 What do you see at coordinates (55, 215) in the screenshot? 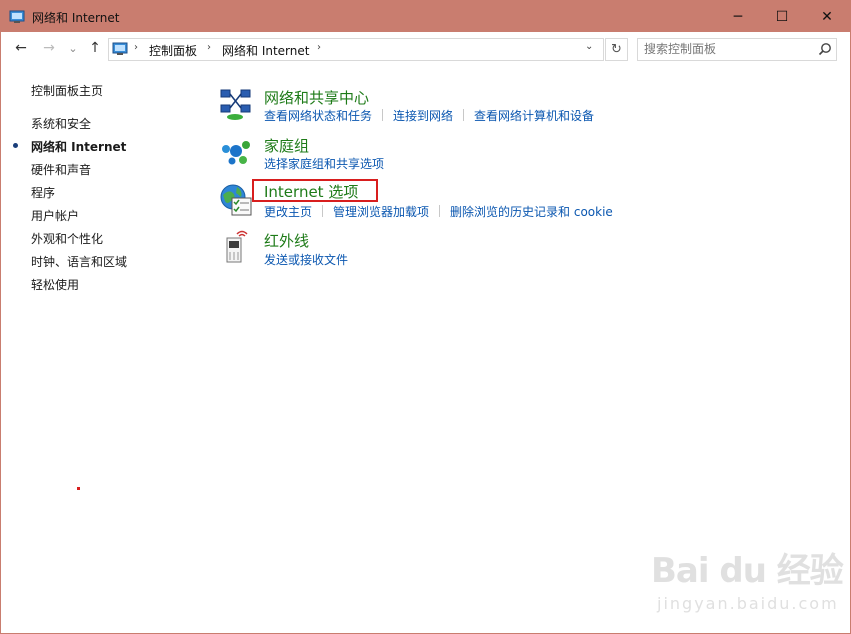
I see `sidebar-item-user-accounts: 用户帐户` at bounding box center [55, 215].